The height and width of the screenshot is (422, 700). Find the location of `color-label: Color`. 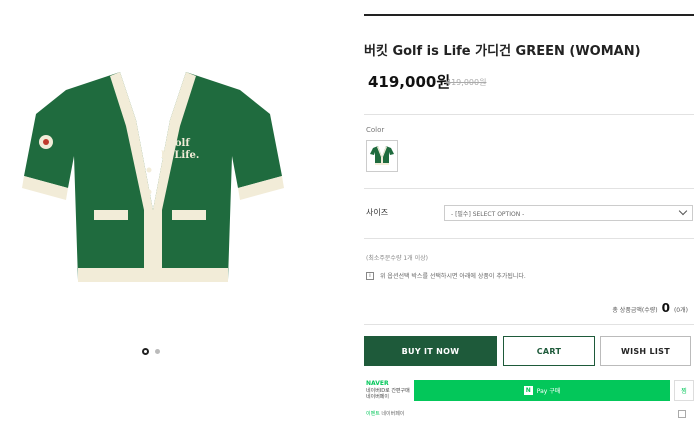

color-label: Color is located at coordinates (375, 130).